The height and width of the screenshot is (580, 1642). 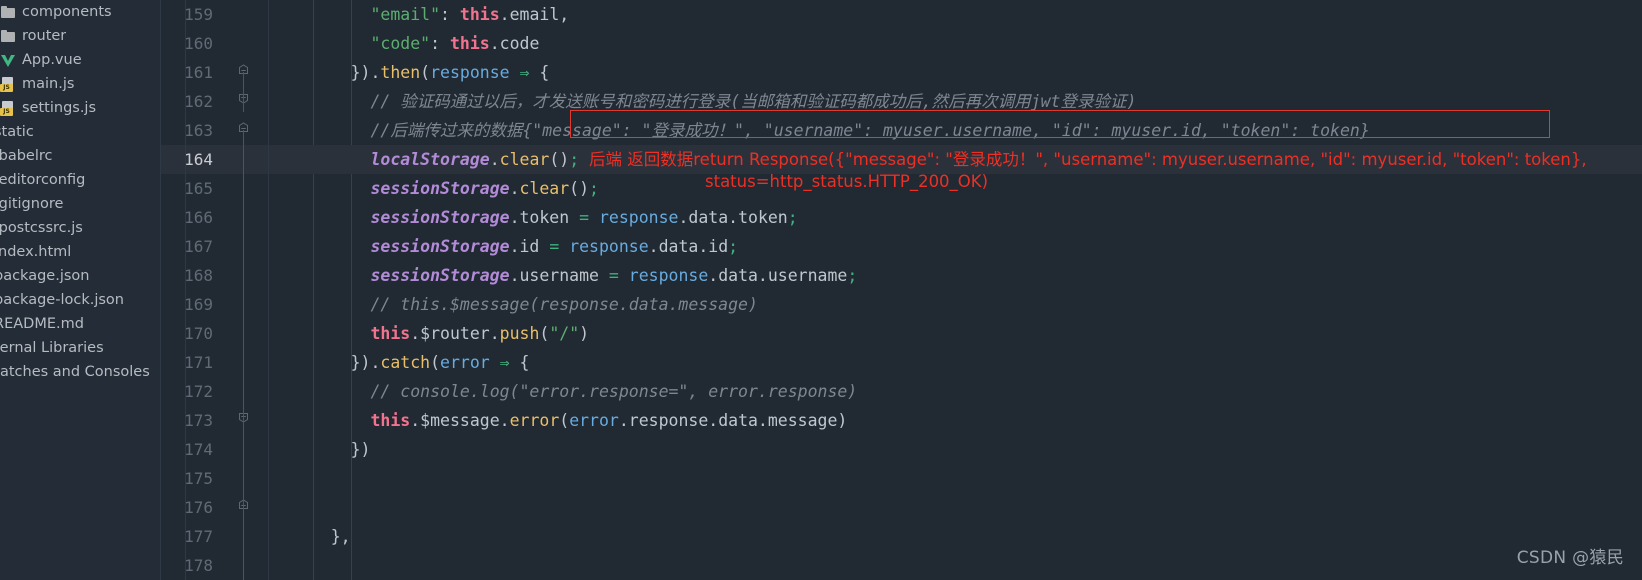 I want to click on code-line-177: },, so click(x=321, y=536).